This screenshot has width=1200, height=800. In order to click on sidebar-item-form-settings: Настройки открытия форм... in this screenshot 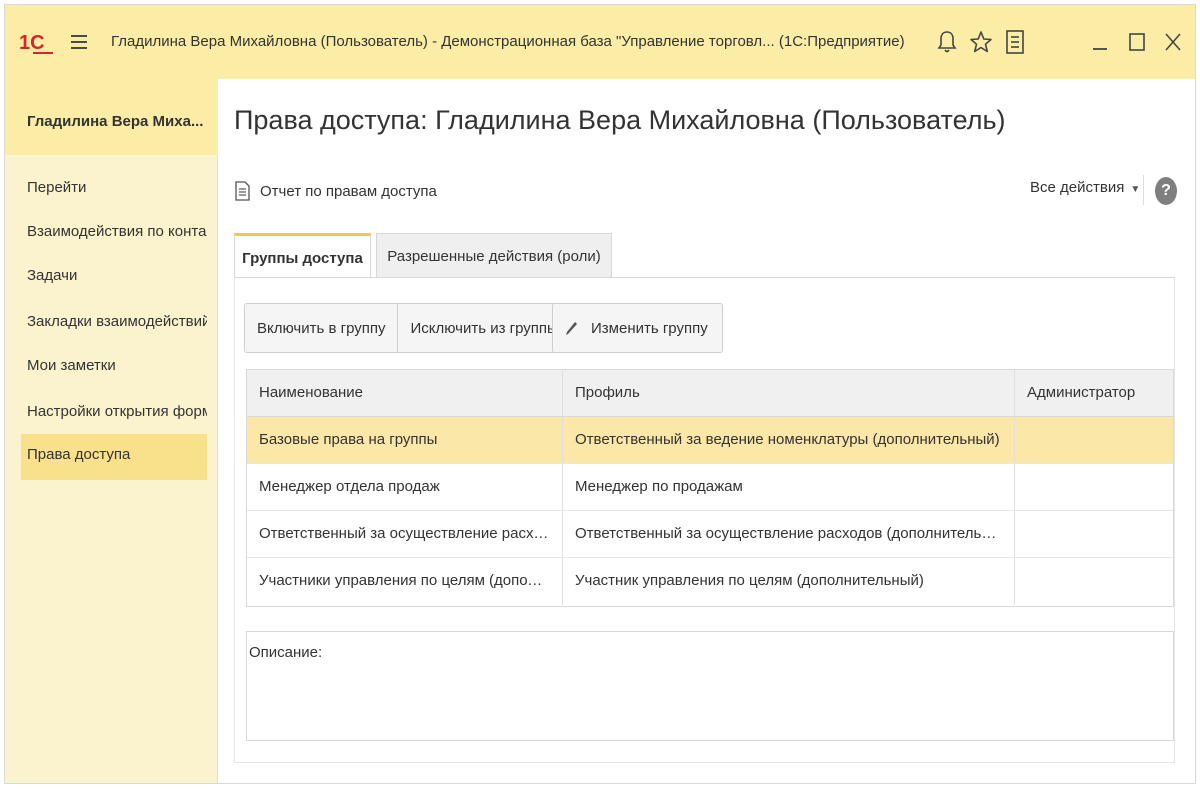, I will do `click(114, 414)`.